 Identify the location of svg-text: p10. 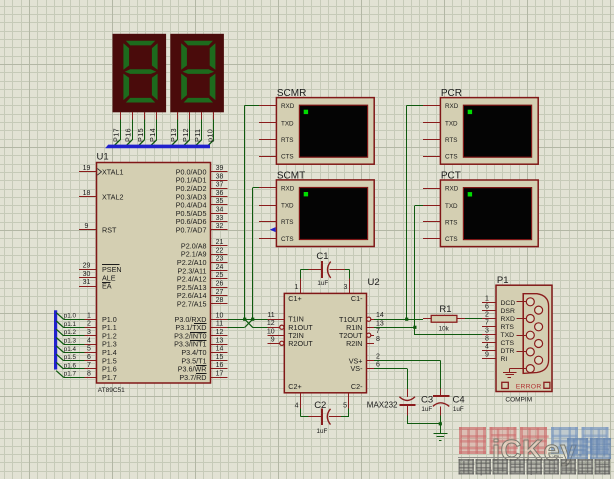
(209, 135).